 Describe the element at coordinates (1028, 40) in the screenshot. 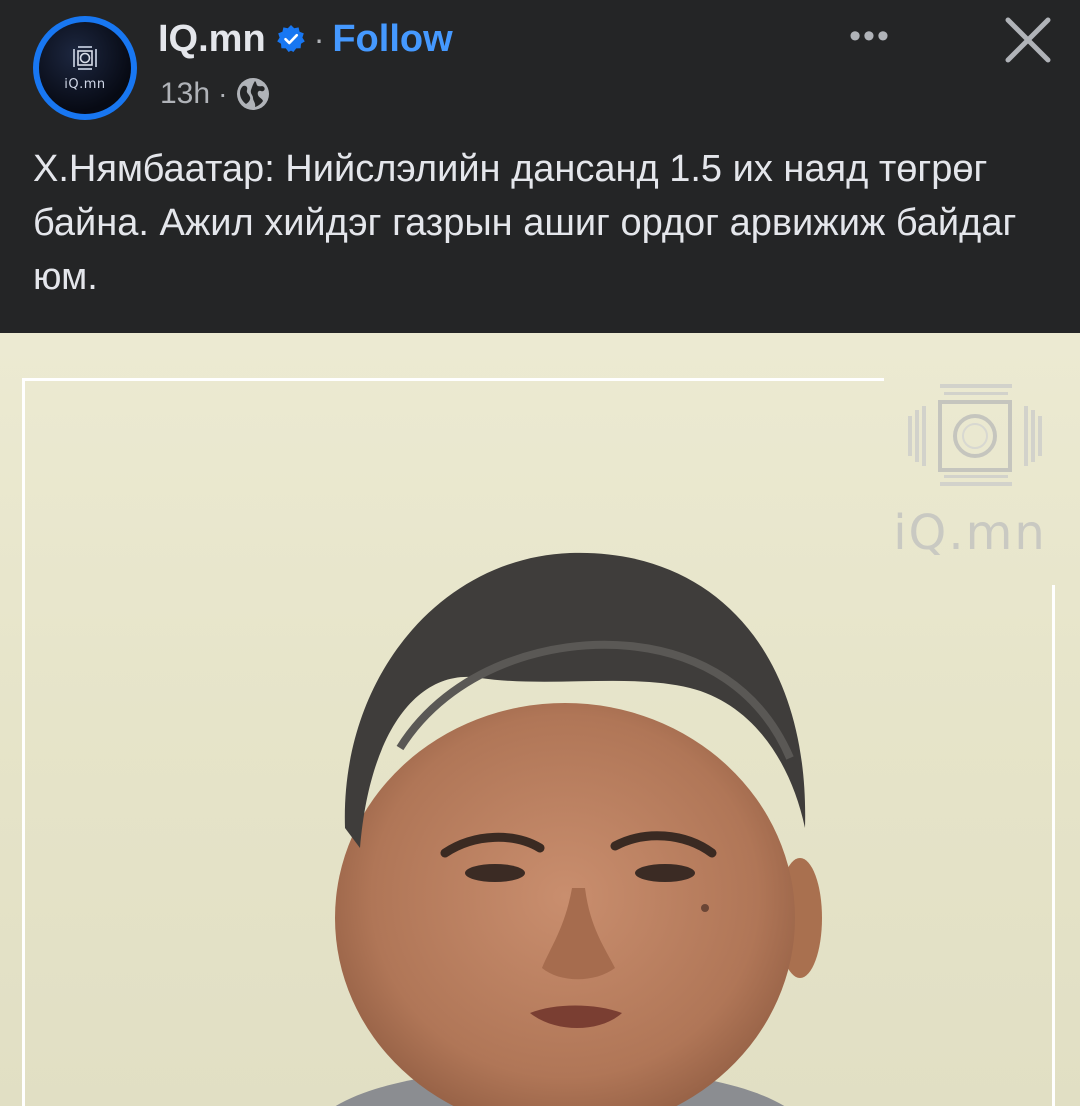

I see `close-icon` at that location.